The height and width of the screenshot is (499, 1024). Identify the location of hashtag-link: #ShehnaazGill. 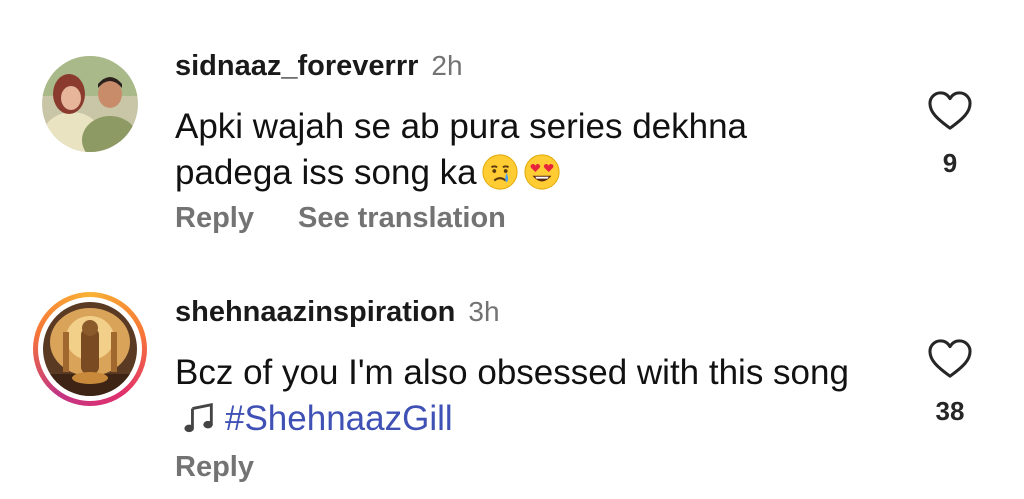
(339, 418).